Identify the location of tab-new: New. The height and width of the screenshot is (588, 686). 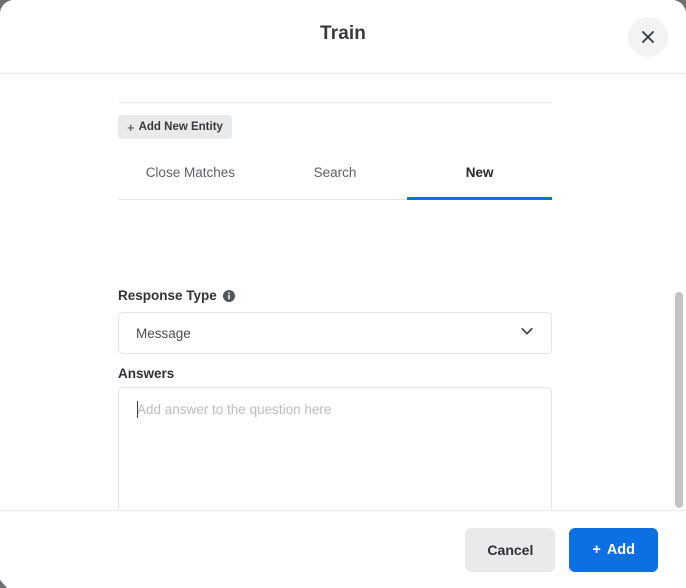
(479, 181).